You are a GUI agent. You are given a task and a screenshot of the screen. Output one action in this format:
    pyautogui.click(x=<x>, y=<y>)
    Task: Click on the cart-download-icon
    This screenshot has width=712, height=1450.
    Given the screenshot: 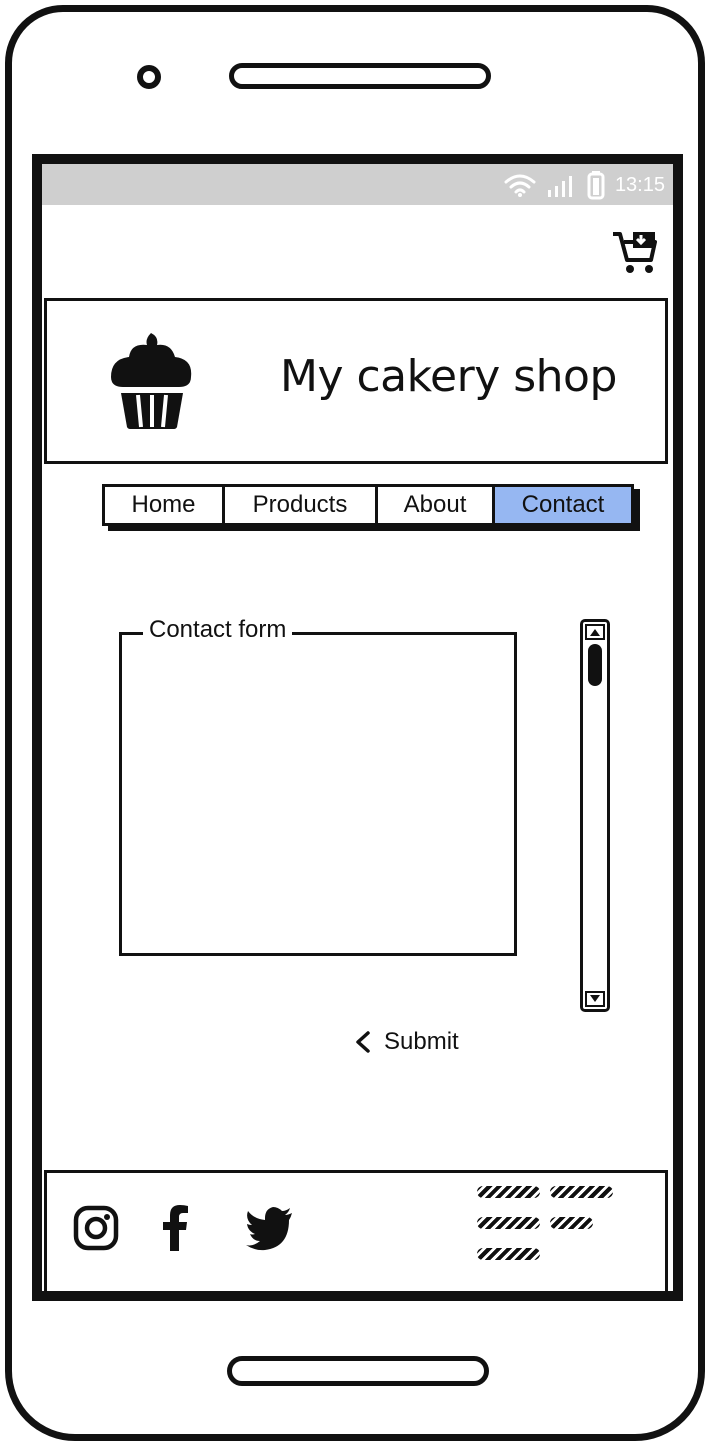 What is the action you would take?
    pyautogui.click(x=635, y=253)
    